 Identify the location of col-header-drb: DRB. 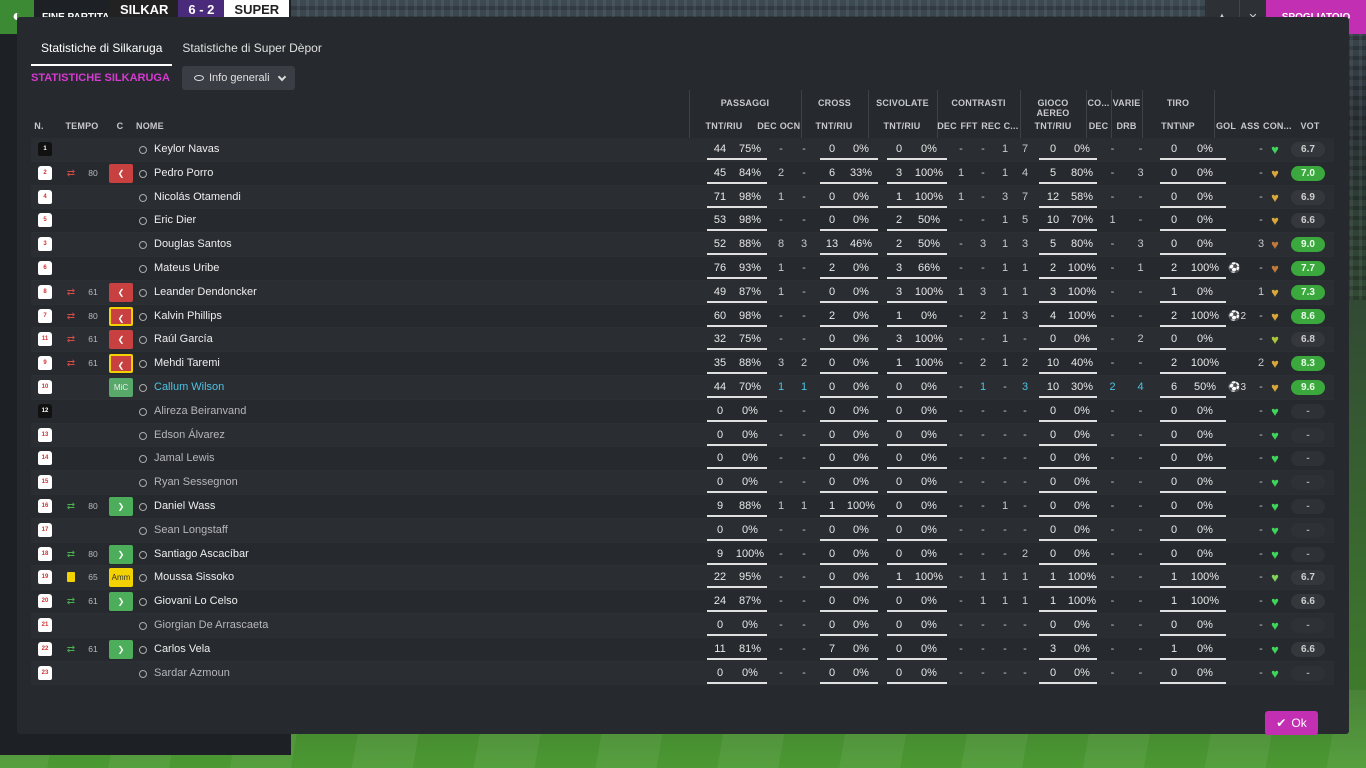
(1126, 126).